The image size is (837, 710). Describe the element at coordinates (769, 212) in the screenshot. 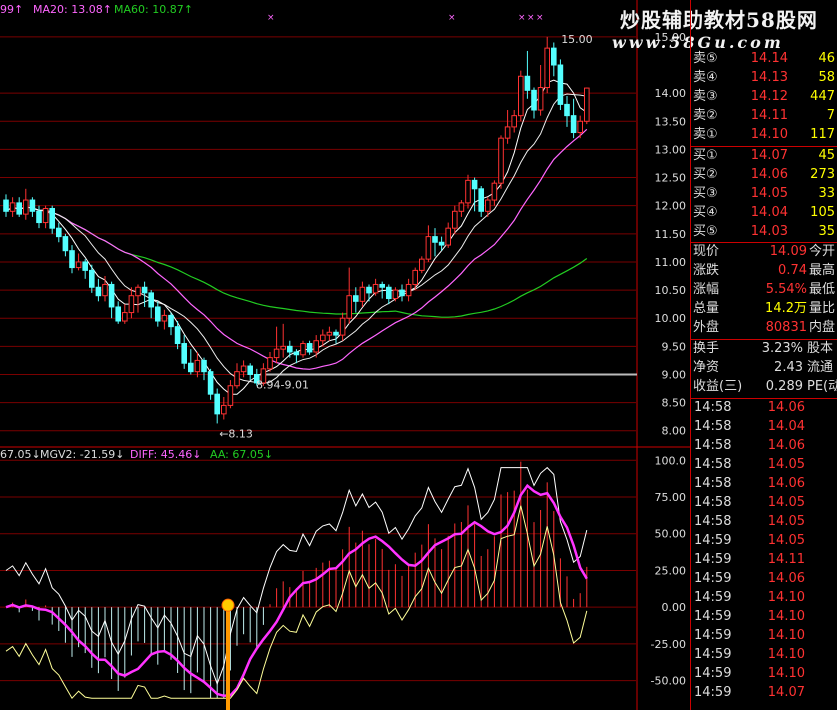

I see `bid-price: 14.04` at that location.